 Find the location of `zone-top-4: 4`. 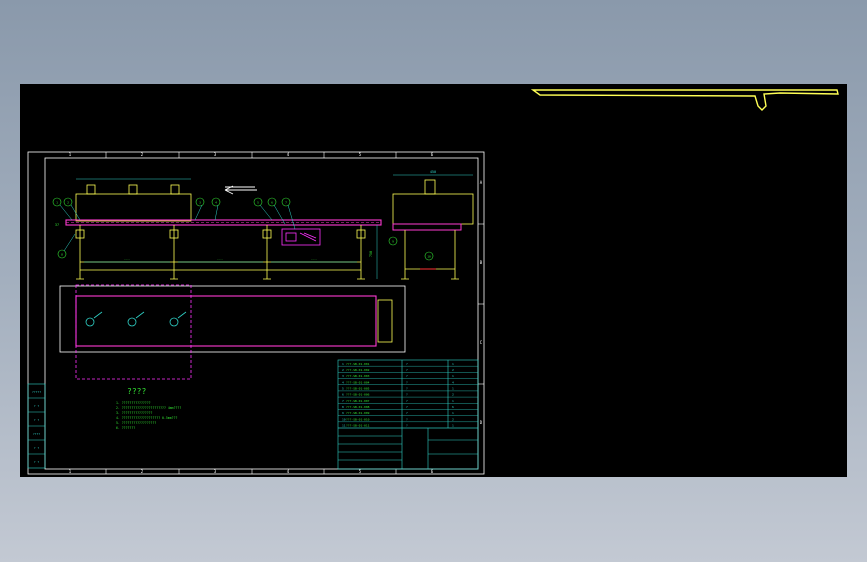

zone-top-4: 4 is located at coordinates (288, 154).